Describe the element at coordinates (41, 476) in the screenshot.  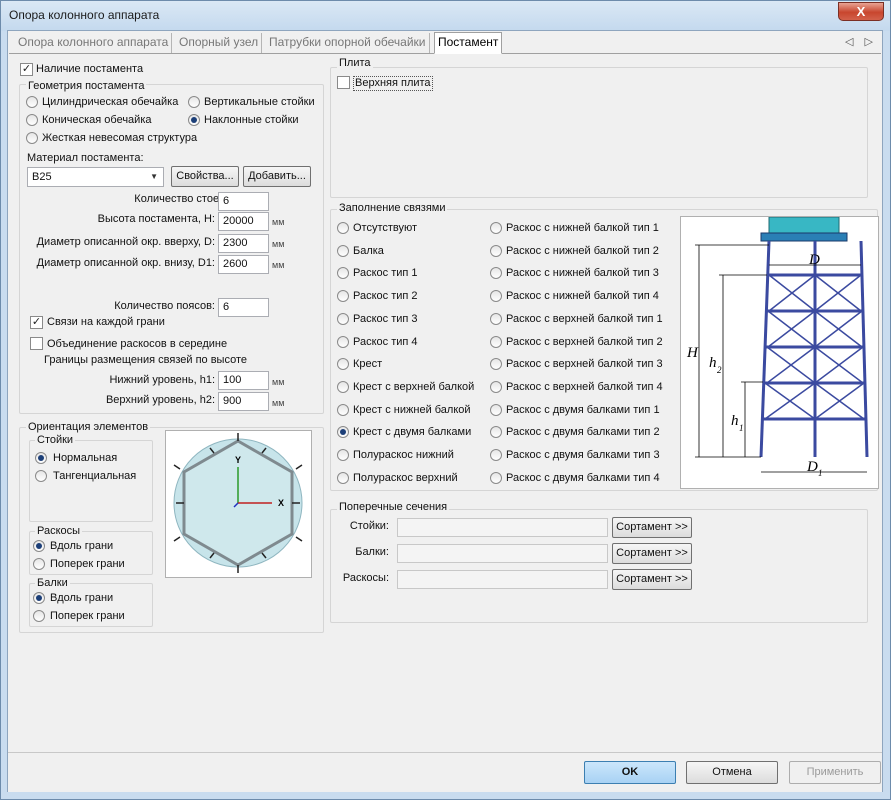
I see `radio-posts-tangential` at that location.